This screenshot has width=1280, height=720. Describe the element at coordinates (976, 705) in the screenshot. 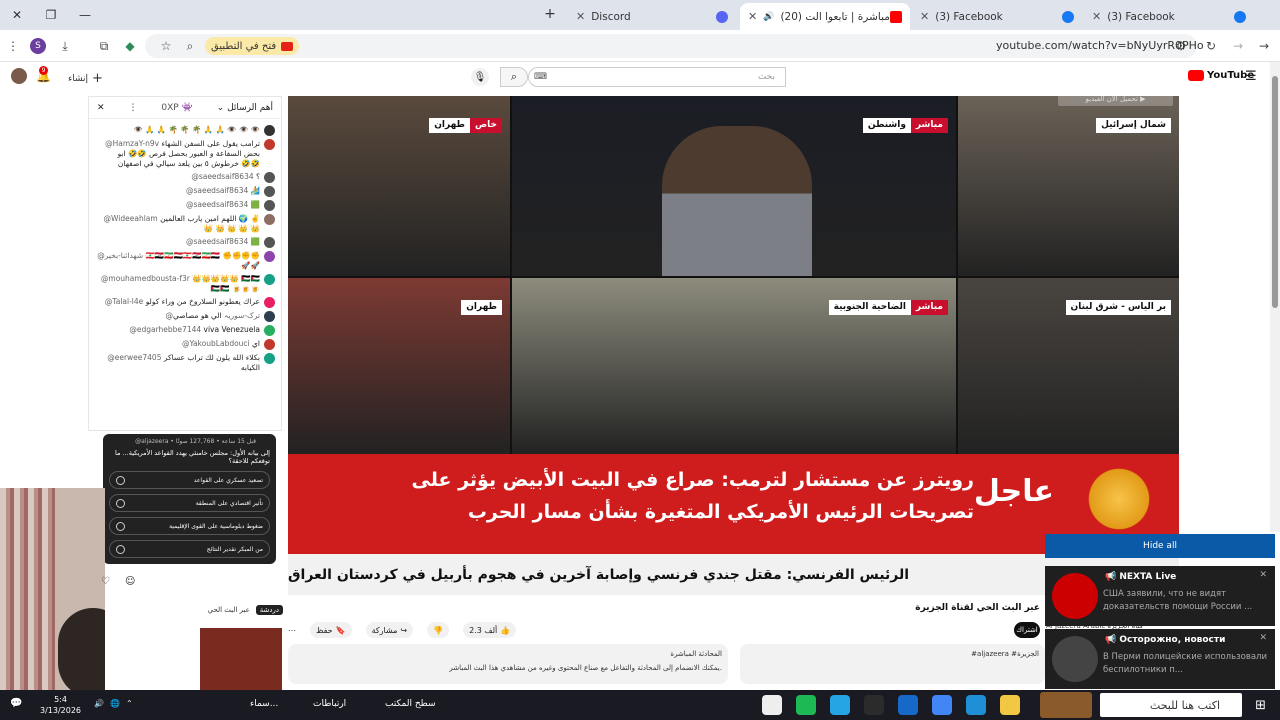

I see `edge-icon` at that location.